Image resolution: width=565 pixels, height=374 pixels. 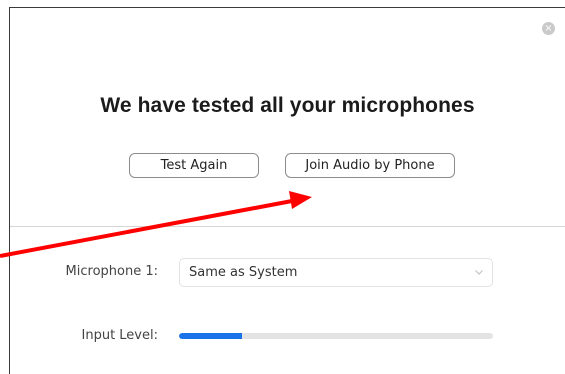 What do you see at coordinates (9, 190) in the screenshot?
I see `dialog-left-border` at bounding box center [9, 190].